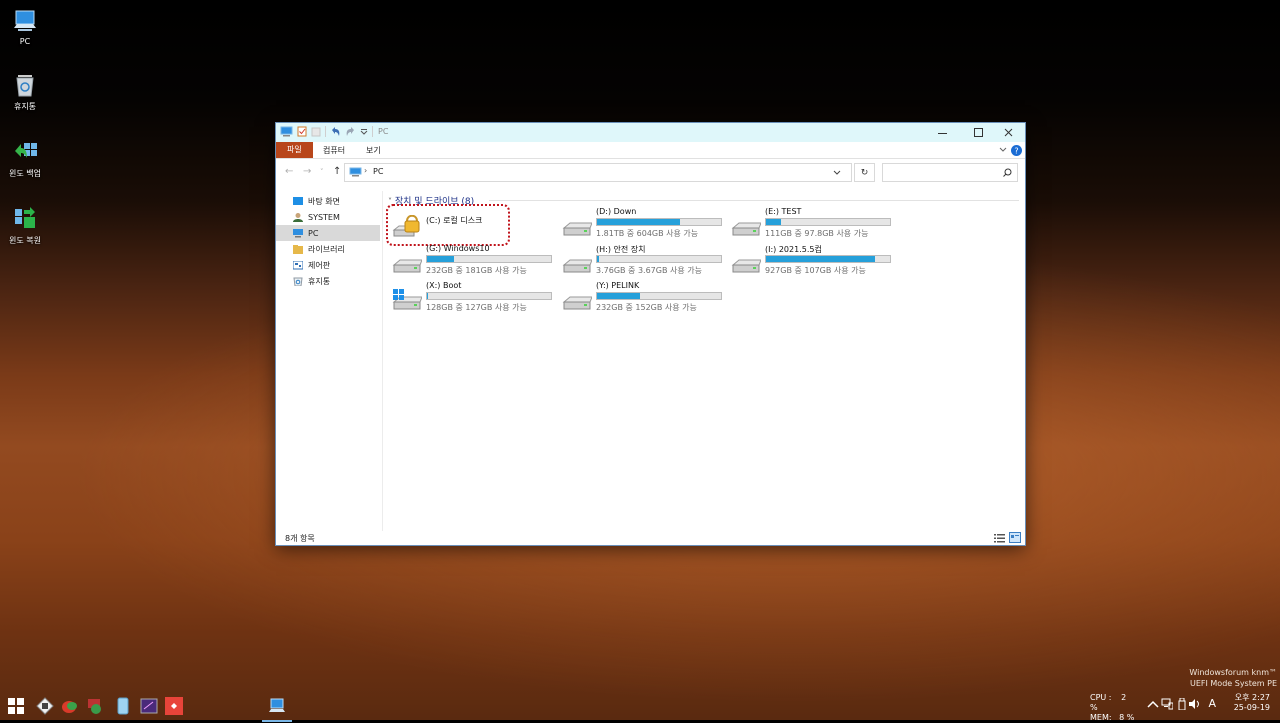  Describe the element at coordinates (476, 270) in the screenshot. I see `drive-free-space: 232GB 중 181GB 사용 가능` at that location.